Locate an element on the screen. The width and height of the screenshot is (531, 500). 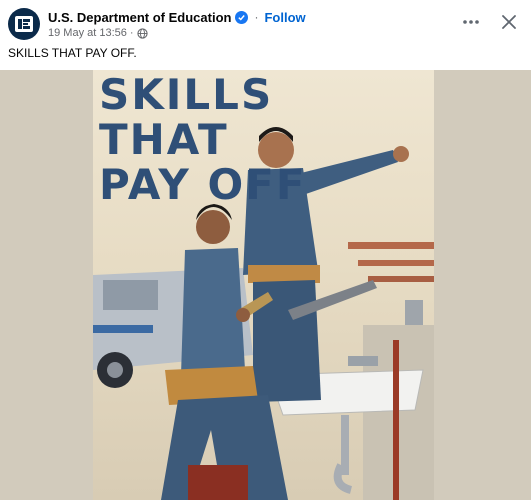
close-icon is located at coordinates (509, 22).